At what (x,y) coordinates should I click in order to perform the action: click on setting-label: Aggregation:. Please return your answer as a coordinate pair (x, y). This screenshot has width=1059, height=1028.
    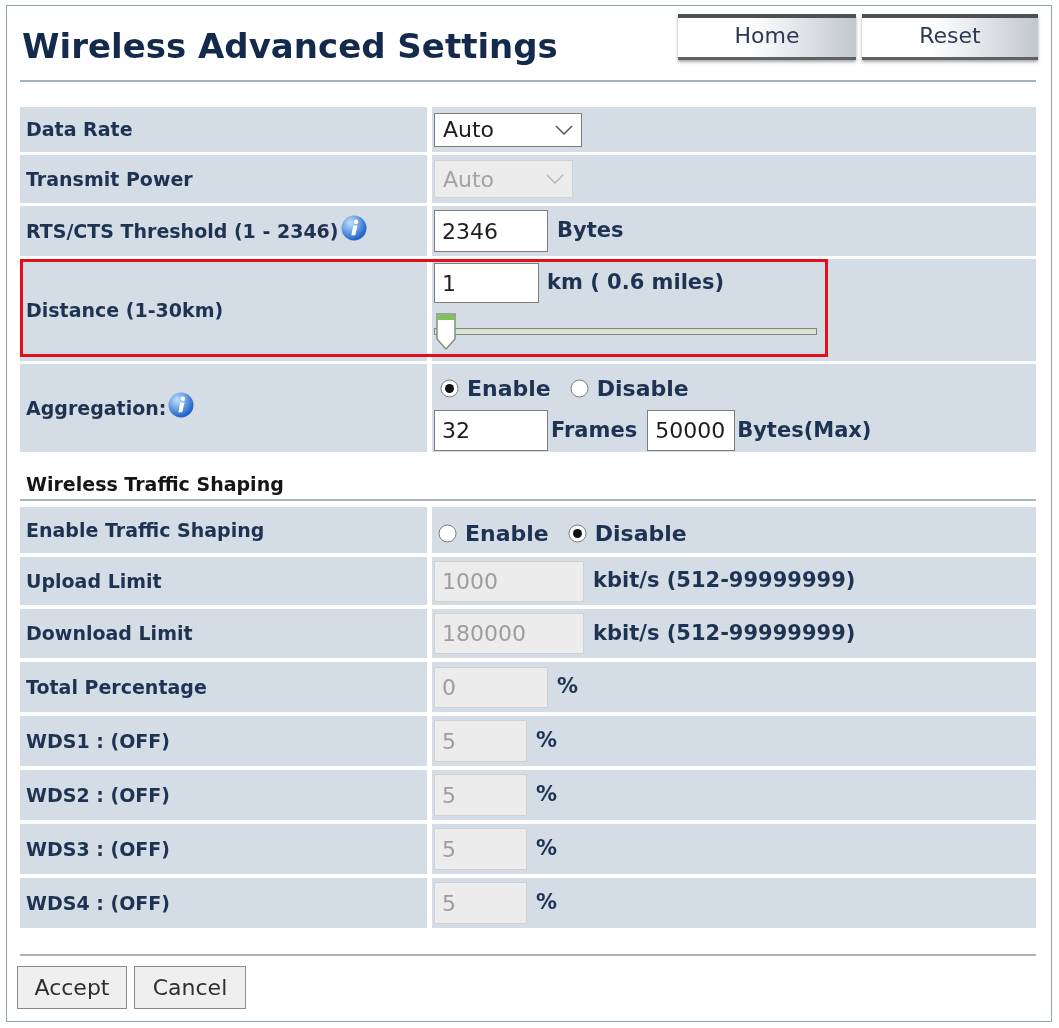
    Looking at the image, I should click on (96, 408).